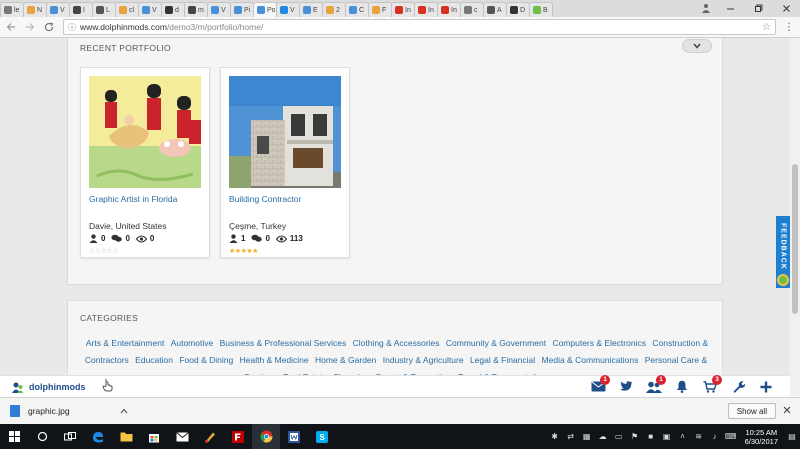 This screenshot has height=449, width=800. Describe the element at coordinates (210, 436) in the screenshot. I see `paint-app-icon` at that location.